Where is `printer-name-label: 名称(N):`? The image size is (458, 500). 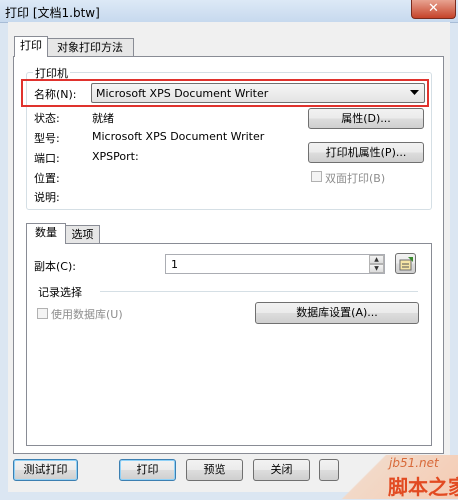
printer-name-label: 名称(N): is located at coordinates (55, 94).